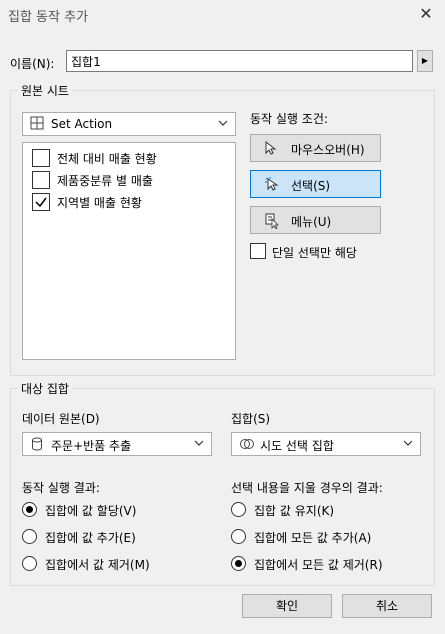  I want to click on datasource-label: 데이터 원본(D), so click(61, 419).